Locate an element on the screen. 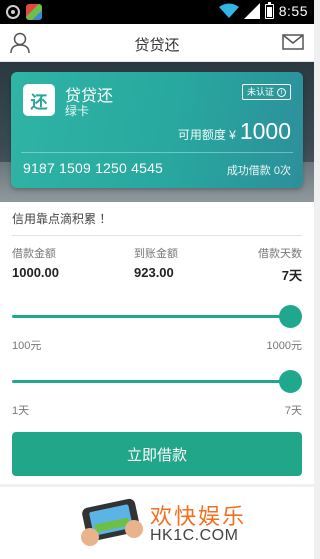  amount-slider-track is located at coordinates (151, 316).